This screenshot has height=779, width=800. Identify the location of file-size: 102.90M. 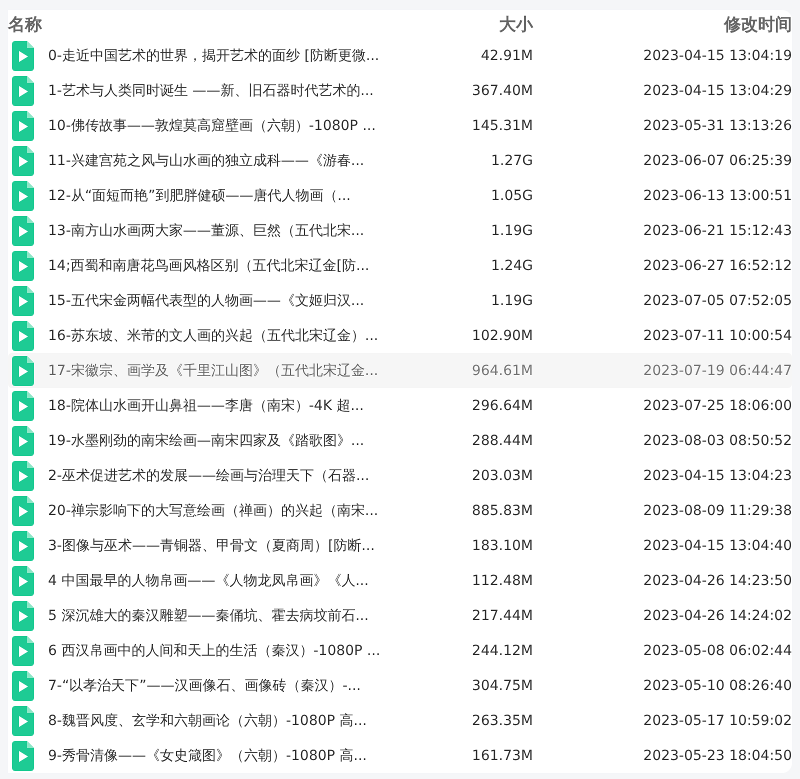
(501, 336).